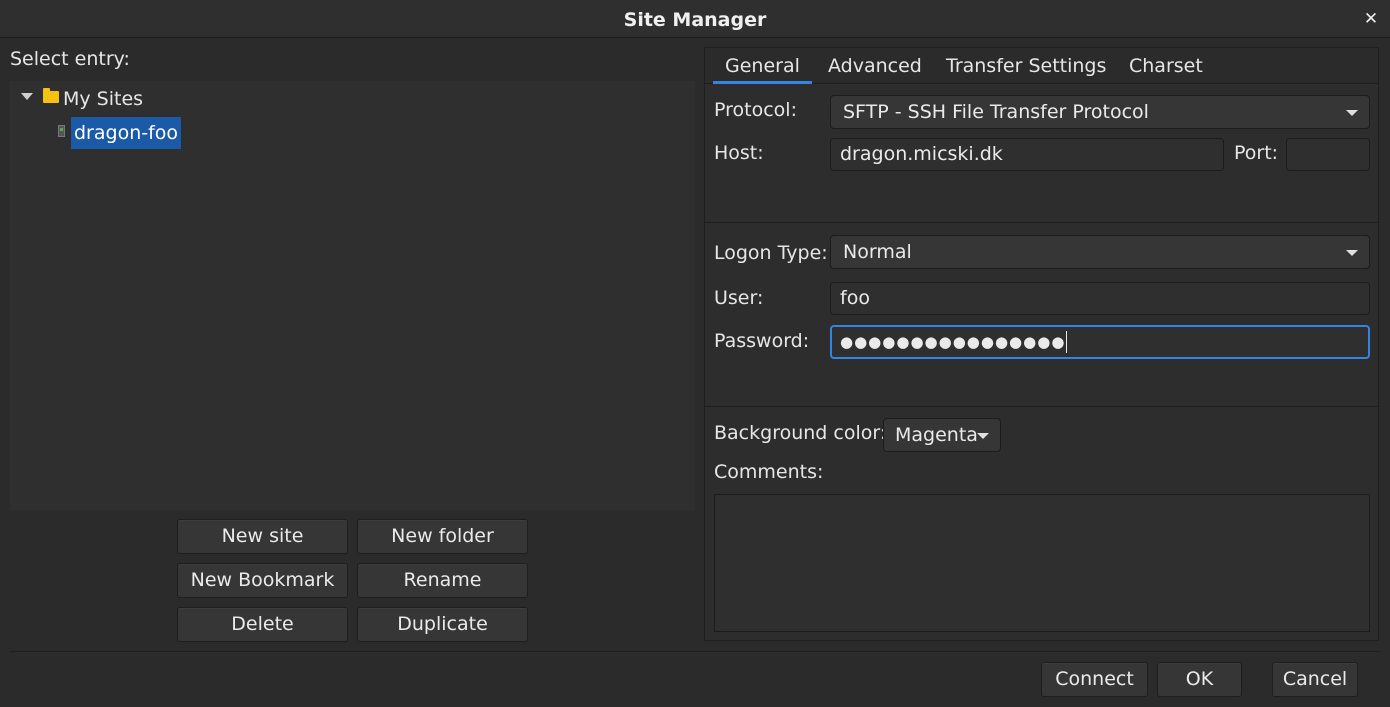  Describe the element at coordinates (1315, 679) in the screenshot. I see `cancel-button: Cancel` at that location.